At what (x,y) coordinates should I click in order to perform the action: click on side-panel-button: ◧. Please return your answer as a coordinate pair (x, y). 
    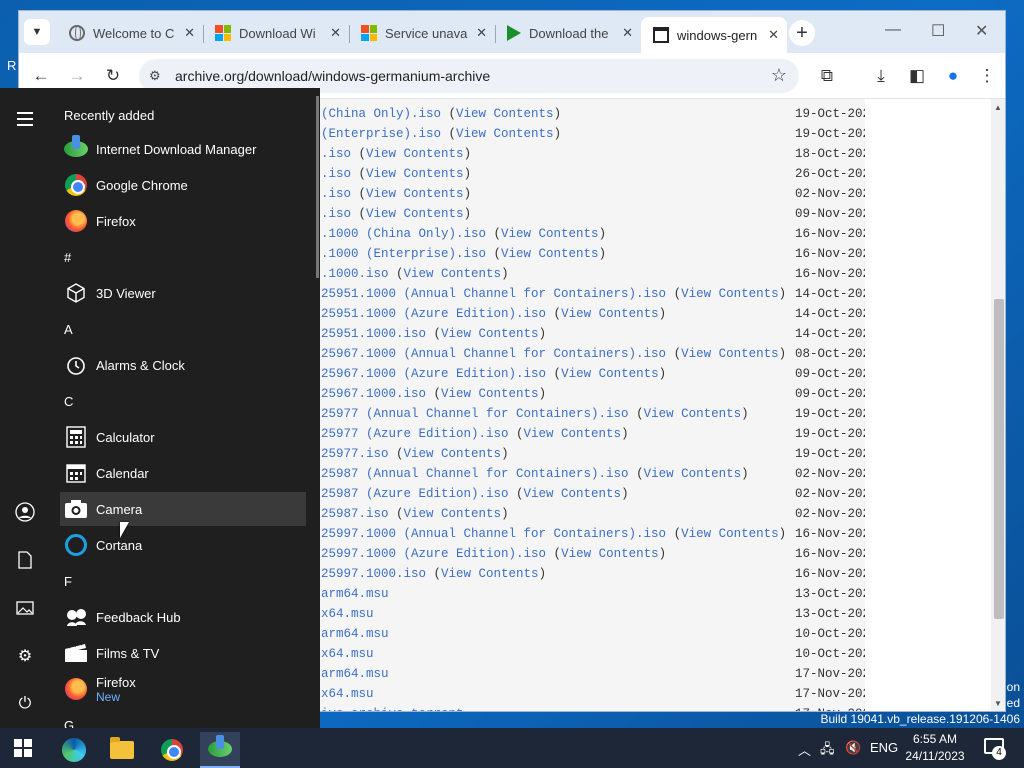
    Looking at the image, I should click on (917, 76).